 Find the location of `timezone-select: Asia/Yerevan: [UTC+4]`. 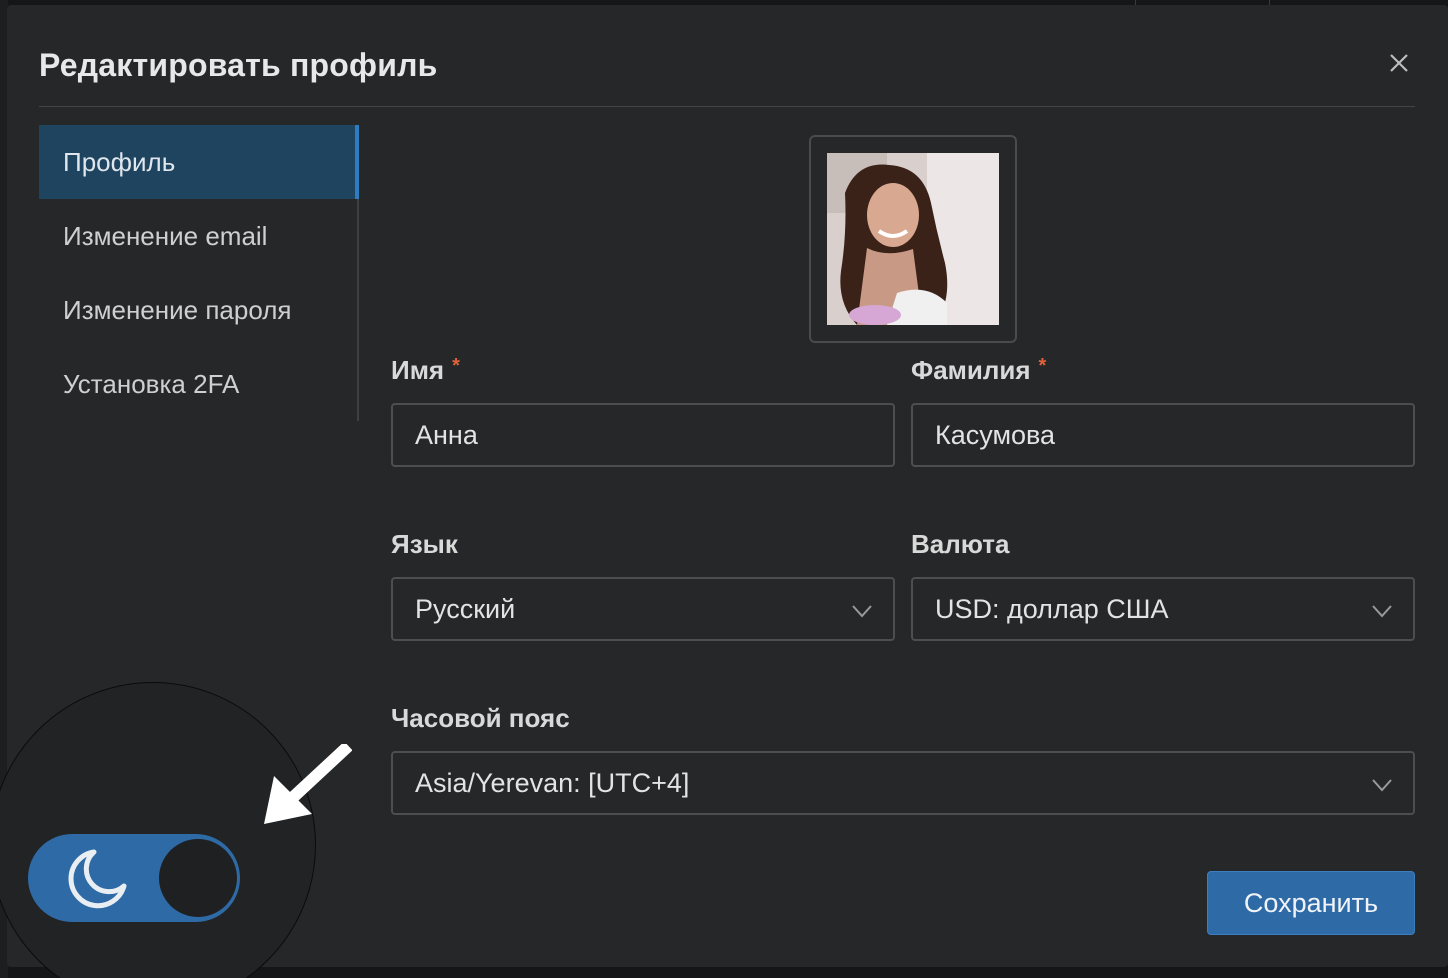

timezone-select: Asia/Yerevan: [UTC+4] is located at coordinates (903, 783).